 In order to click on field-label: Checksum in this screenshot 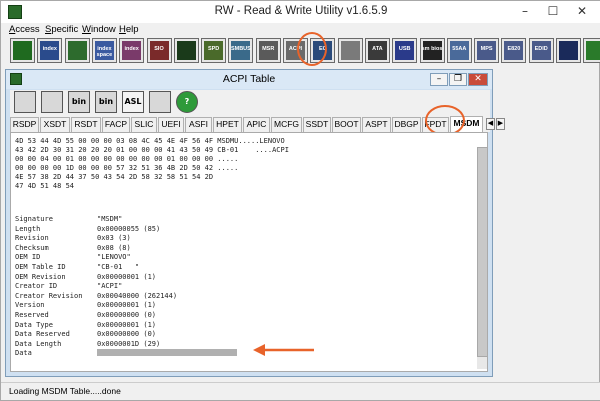, I will do `click(32, 247)`.